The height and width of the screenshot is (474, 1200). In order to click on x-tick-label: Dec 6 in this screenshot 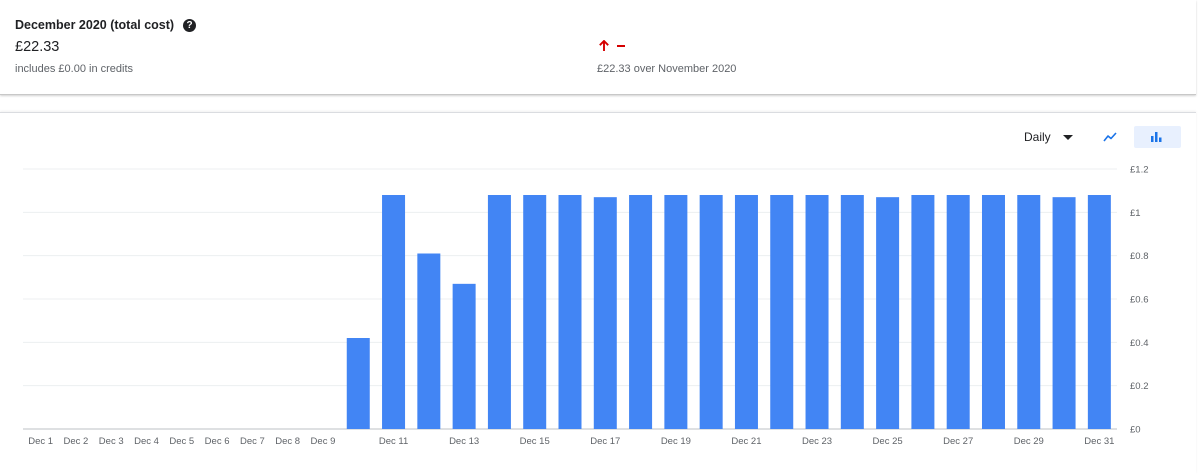, I will do `click(217, 441)`.